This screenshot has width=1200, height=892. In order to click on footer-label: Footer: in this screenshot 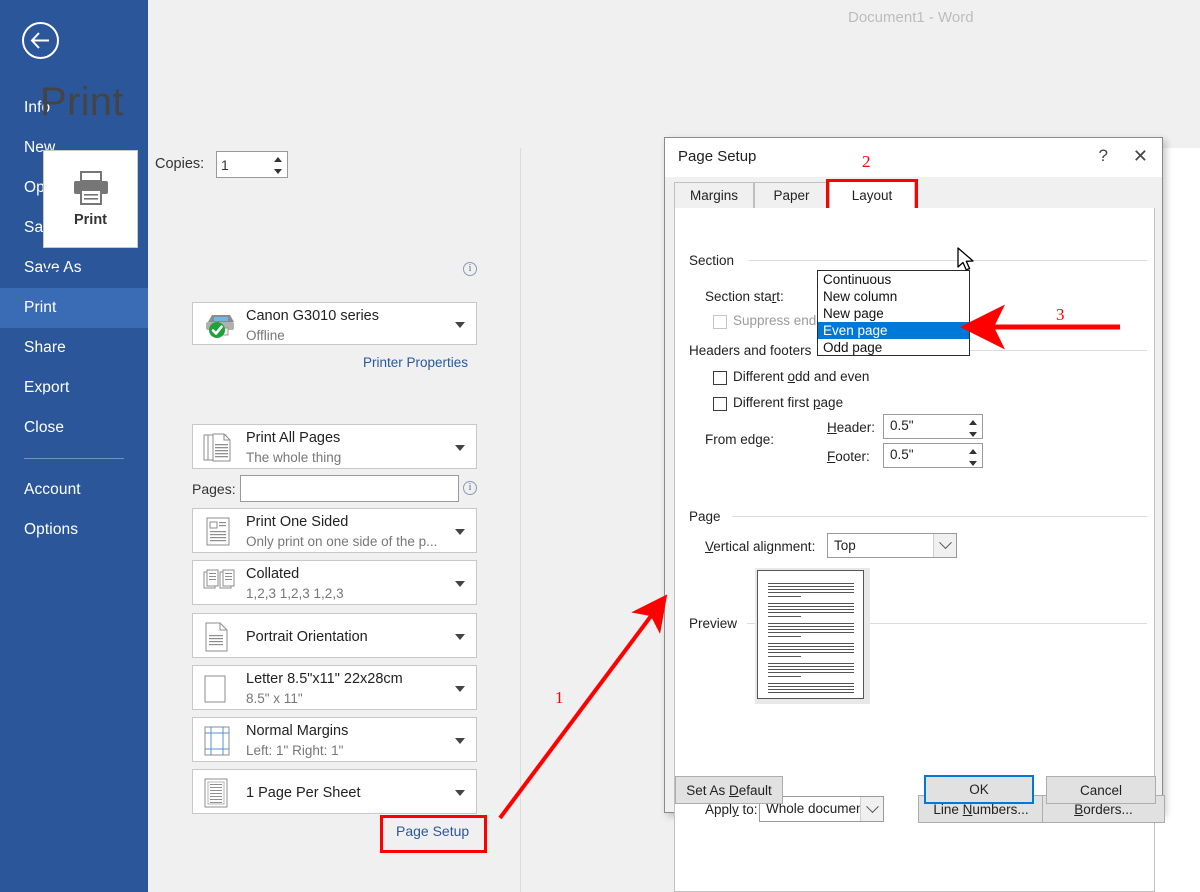, I will do `click(848, 456)`.